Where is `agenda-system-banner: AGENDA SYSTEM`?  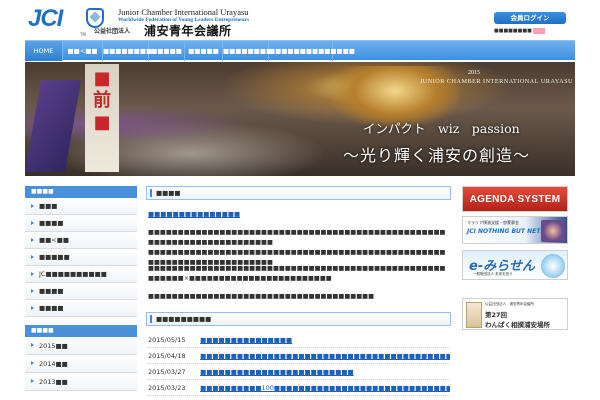 agenda-system-banner: AGENDA SYSTEM is located at coordinates (515, 199).